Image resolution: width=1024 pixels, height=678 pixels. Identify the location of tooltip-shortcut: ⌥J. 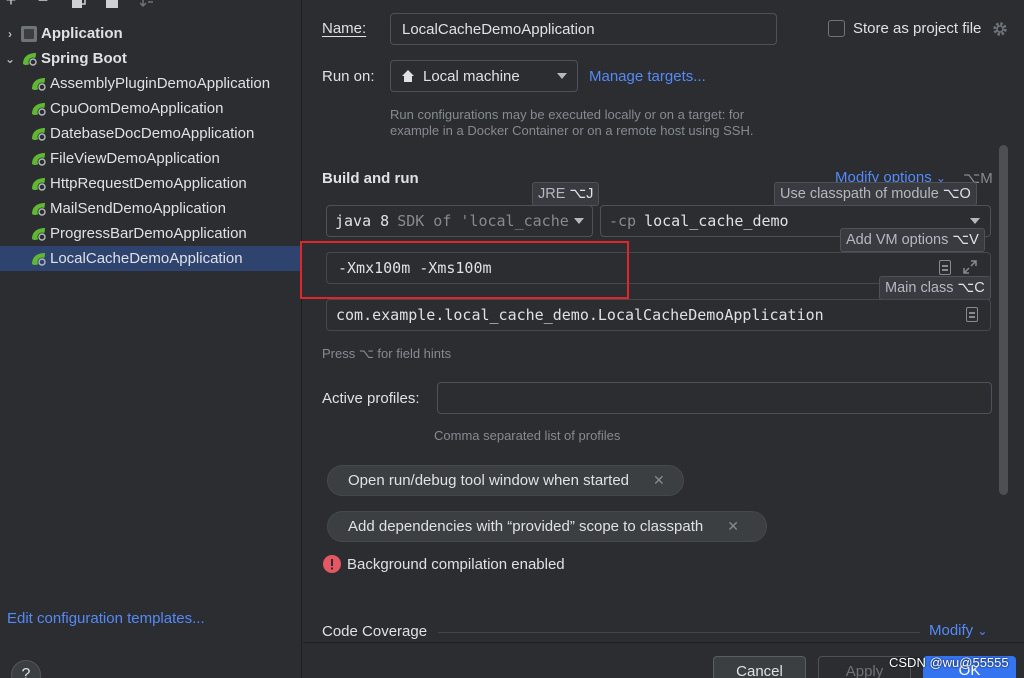
(581, 194).